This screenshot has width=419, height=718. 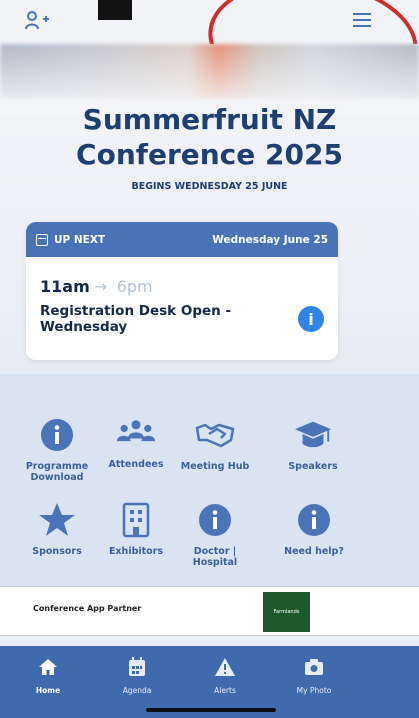 I want to click on people-icon, so click(x=136, y=433).